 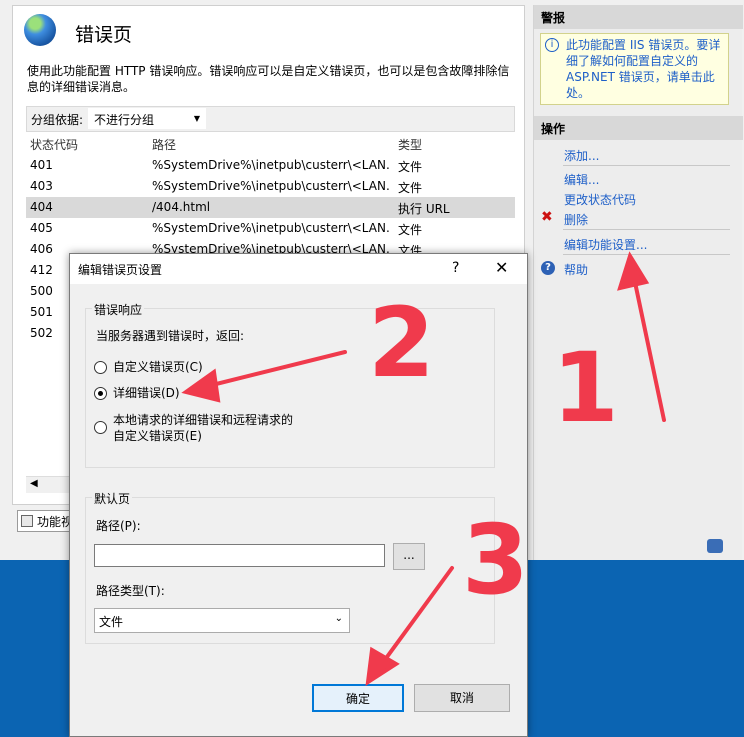 What do you see at coordinates (585, 388) in the screenshot?
I see `annotation-number-1: 1` at bounding box center [585, 388].